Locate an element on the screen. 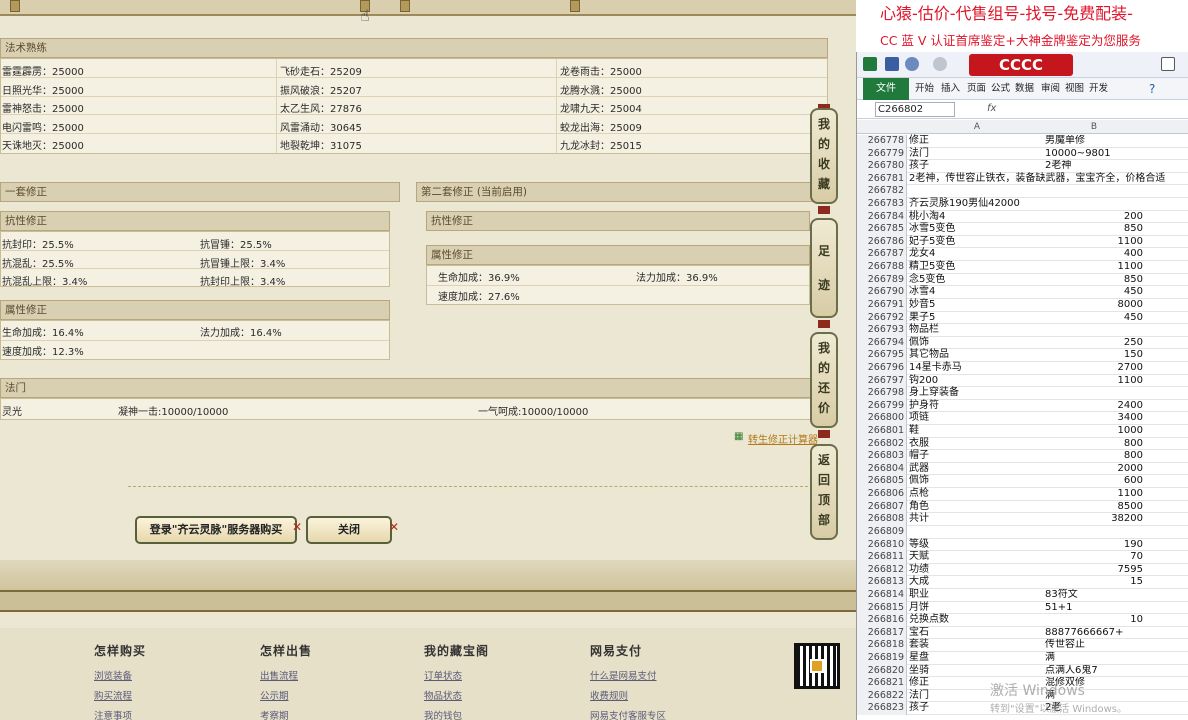 This screenshot has width=1188, height=720. cell-a: 齐云灵脉190男仙42000 is located at coordinates (977, 204).